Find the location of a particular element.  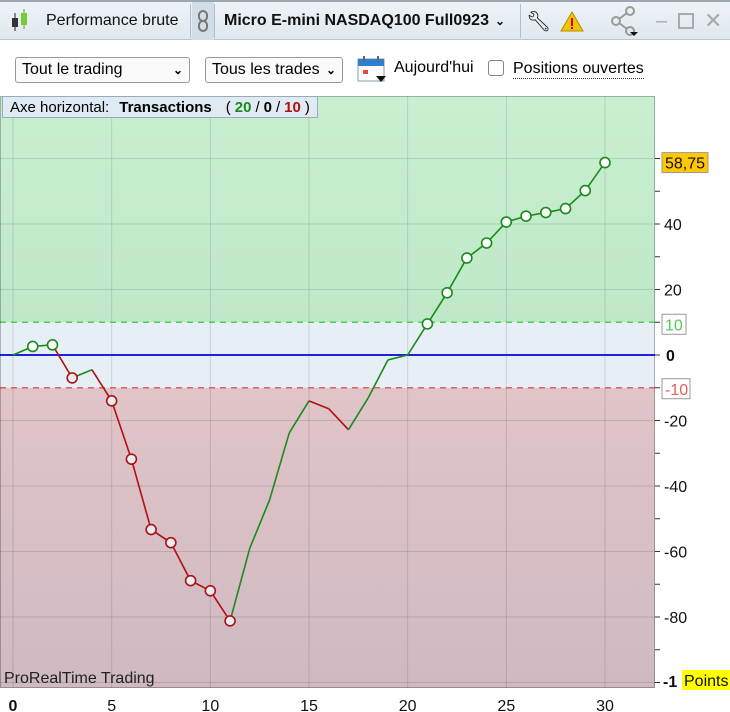

y-tick-label: -40 is located at coordinates (675, 487).